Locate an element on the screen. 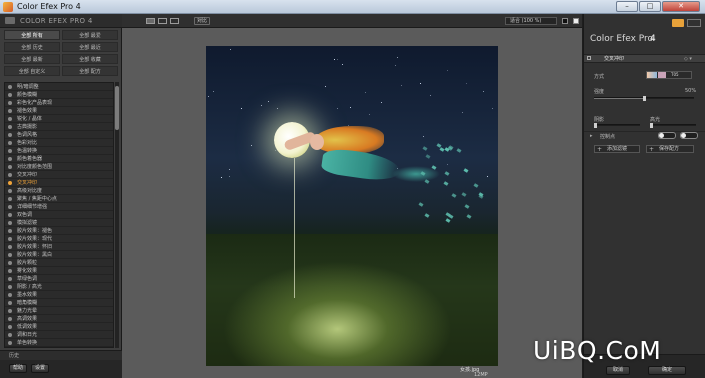 This screenshot has height=378, width=705. filter-list-item: 色温转换 is located at coordinates (59, 151).